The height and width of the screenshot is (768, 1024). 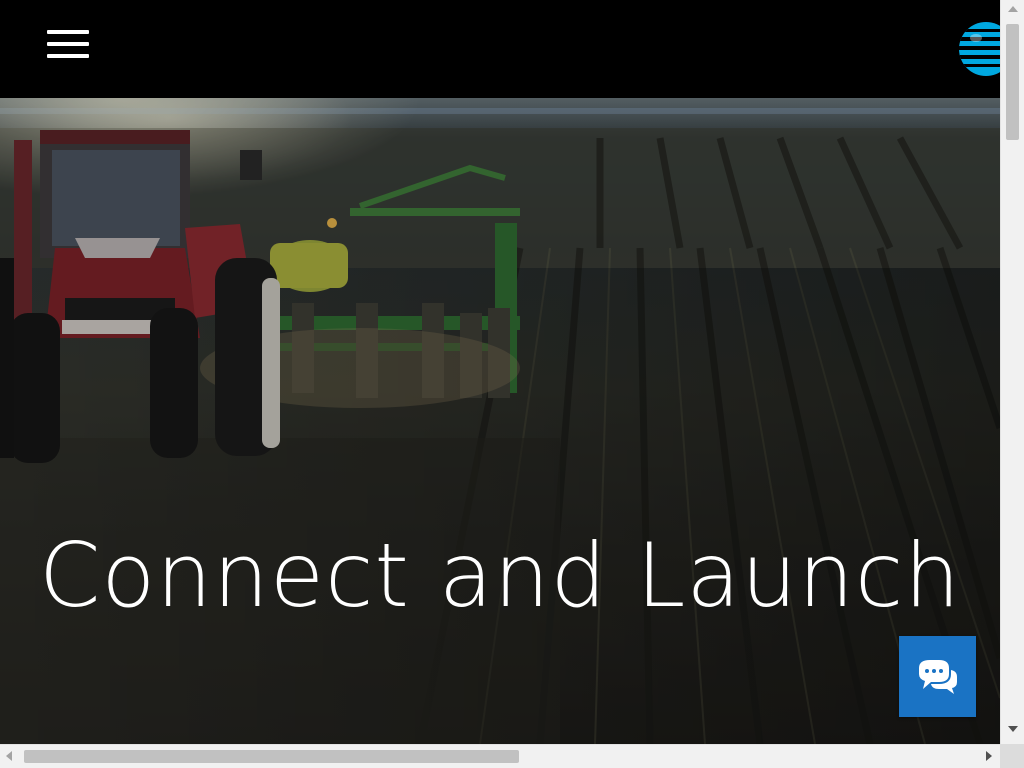 I want to click on scroll-left-arrow-icon, so click(x=9, y=756).